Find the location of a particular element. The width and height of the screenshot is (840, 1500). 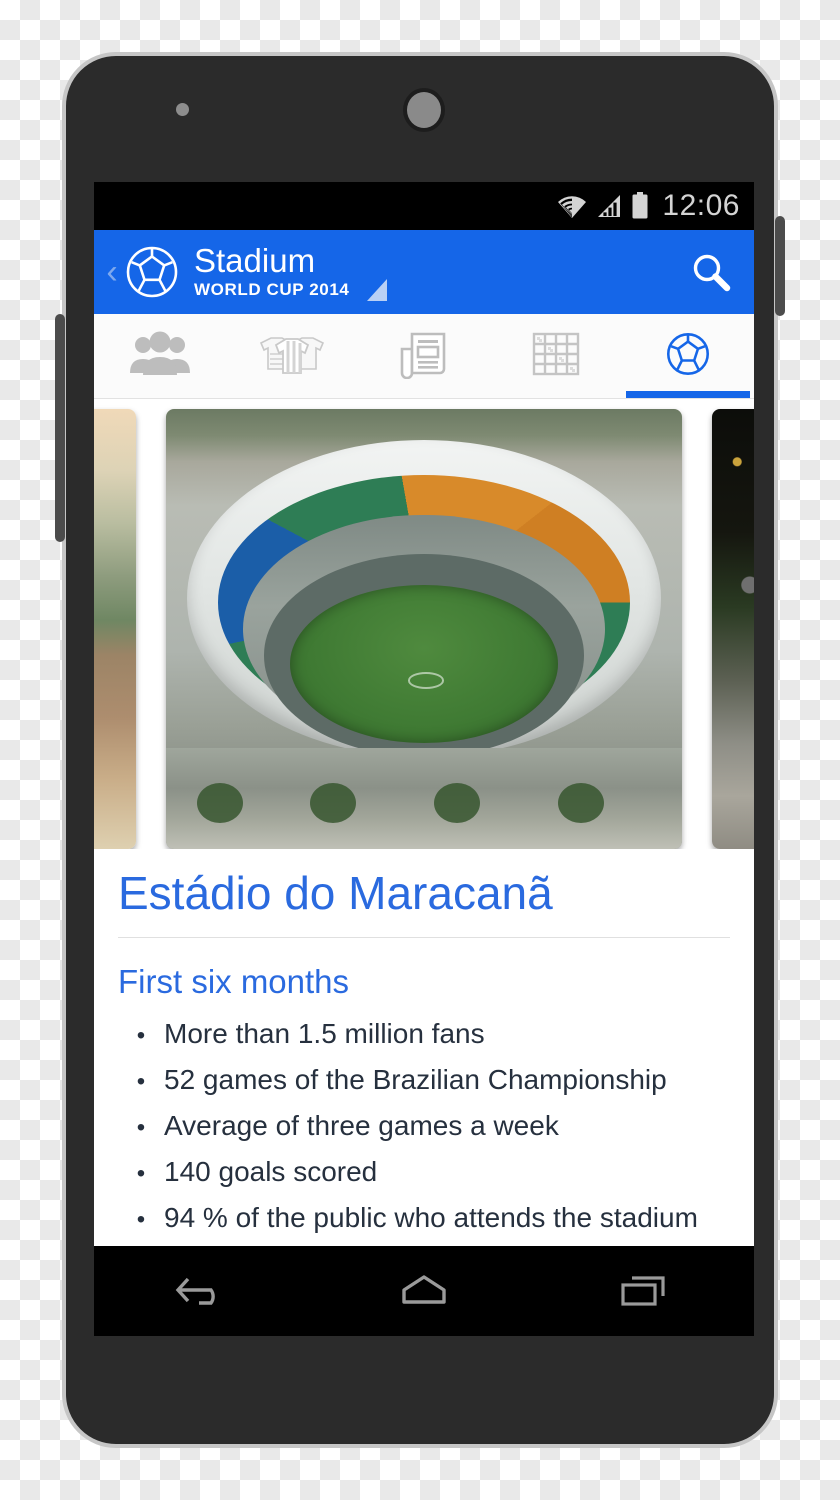

page-title: Stadium is located at coordinates (255, 260).